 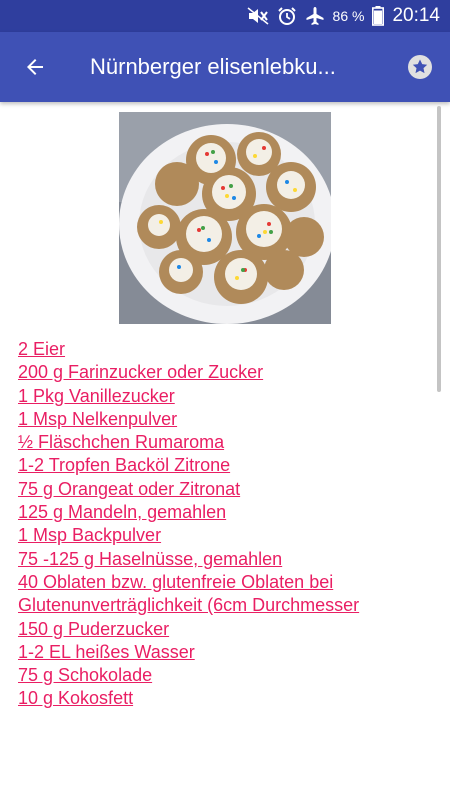 What do you see at coordinates (228, 652) in the screenshot?
I see `ingredient-link: 1-2 EL heißes Wasser` at bounding box center [228, 652].